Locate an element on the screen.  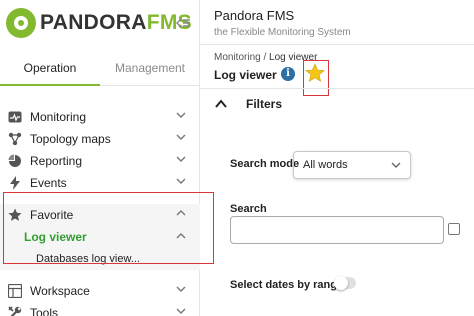
sidebar-tabs: Operation Management is located at coordinates (100, 69).